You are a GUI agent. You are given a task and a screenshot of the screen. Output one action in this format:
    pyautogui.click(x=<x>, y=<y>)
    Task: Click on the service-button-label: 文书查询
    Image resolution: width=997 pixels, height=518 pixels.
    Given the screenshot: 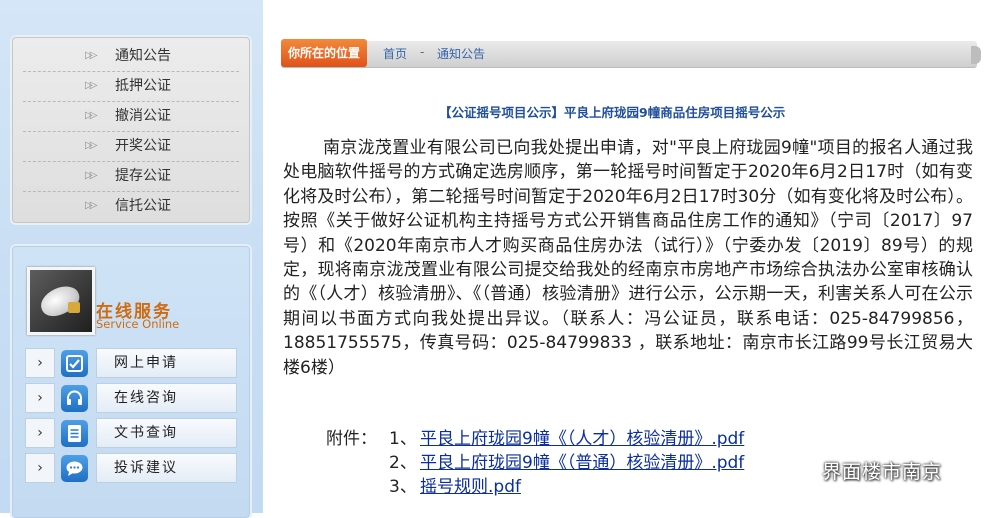 What is the action you would take?
    pyautogui.click(x=166, y=433)
    